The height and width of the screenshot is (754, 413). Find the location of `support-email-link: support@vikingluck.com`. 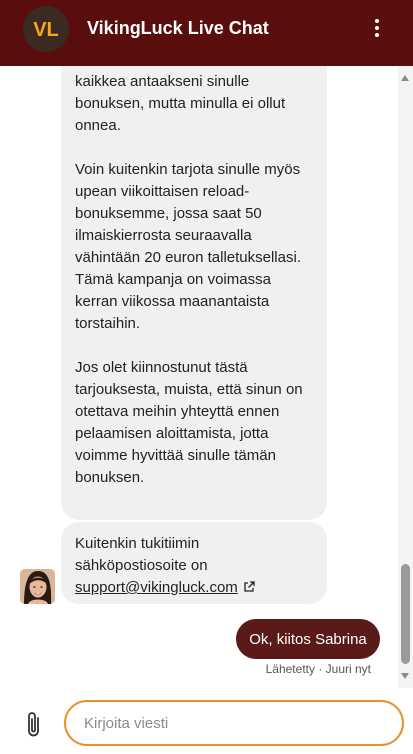

support-email-link: support@vikingluck.com is located at coordinates (156, 587).